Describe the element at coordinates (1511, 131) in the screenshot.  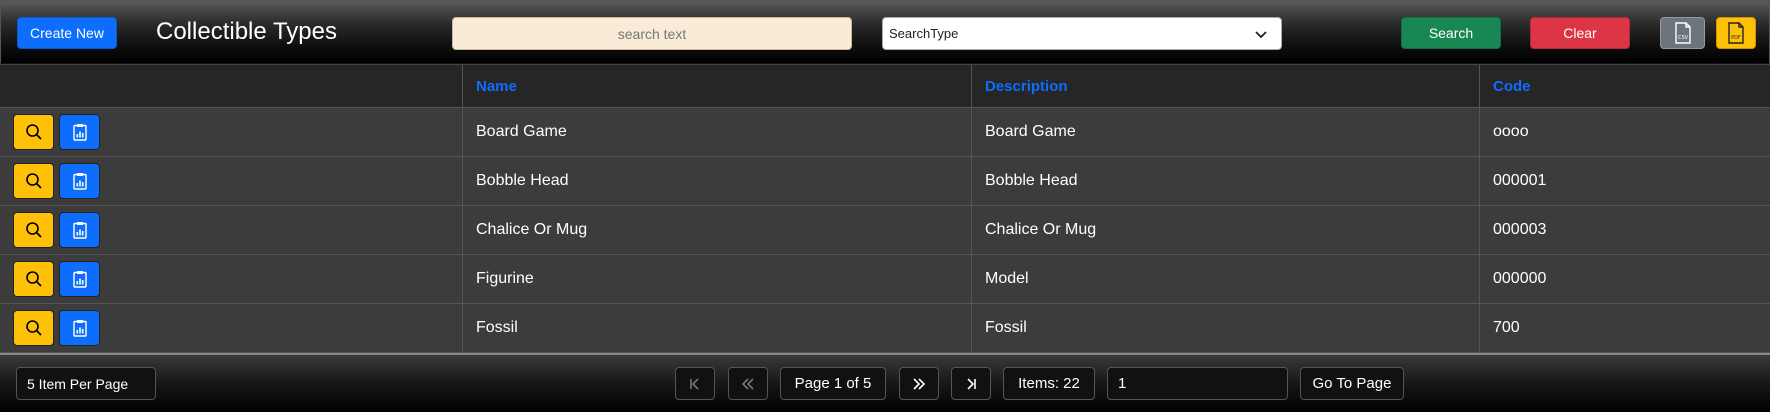
I see `cell-code: oooo` at that location.